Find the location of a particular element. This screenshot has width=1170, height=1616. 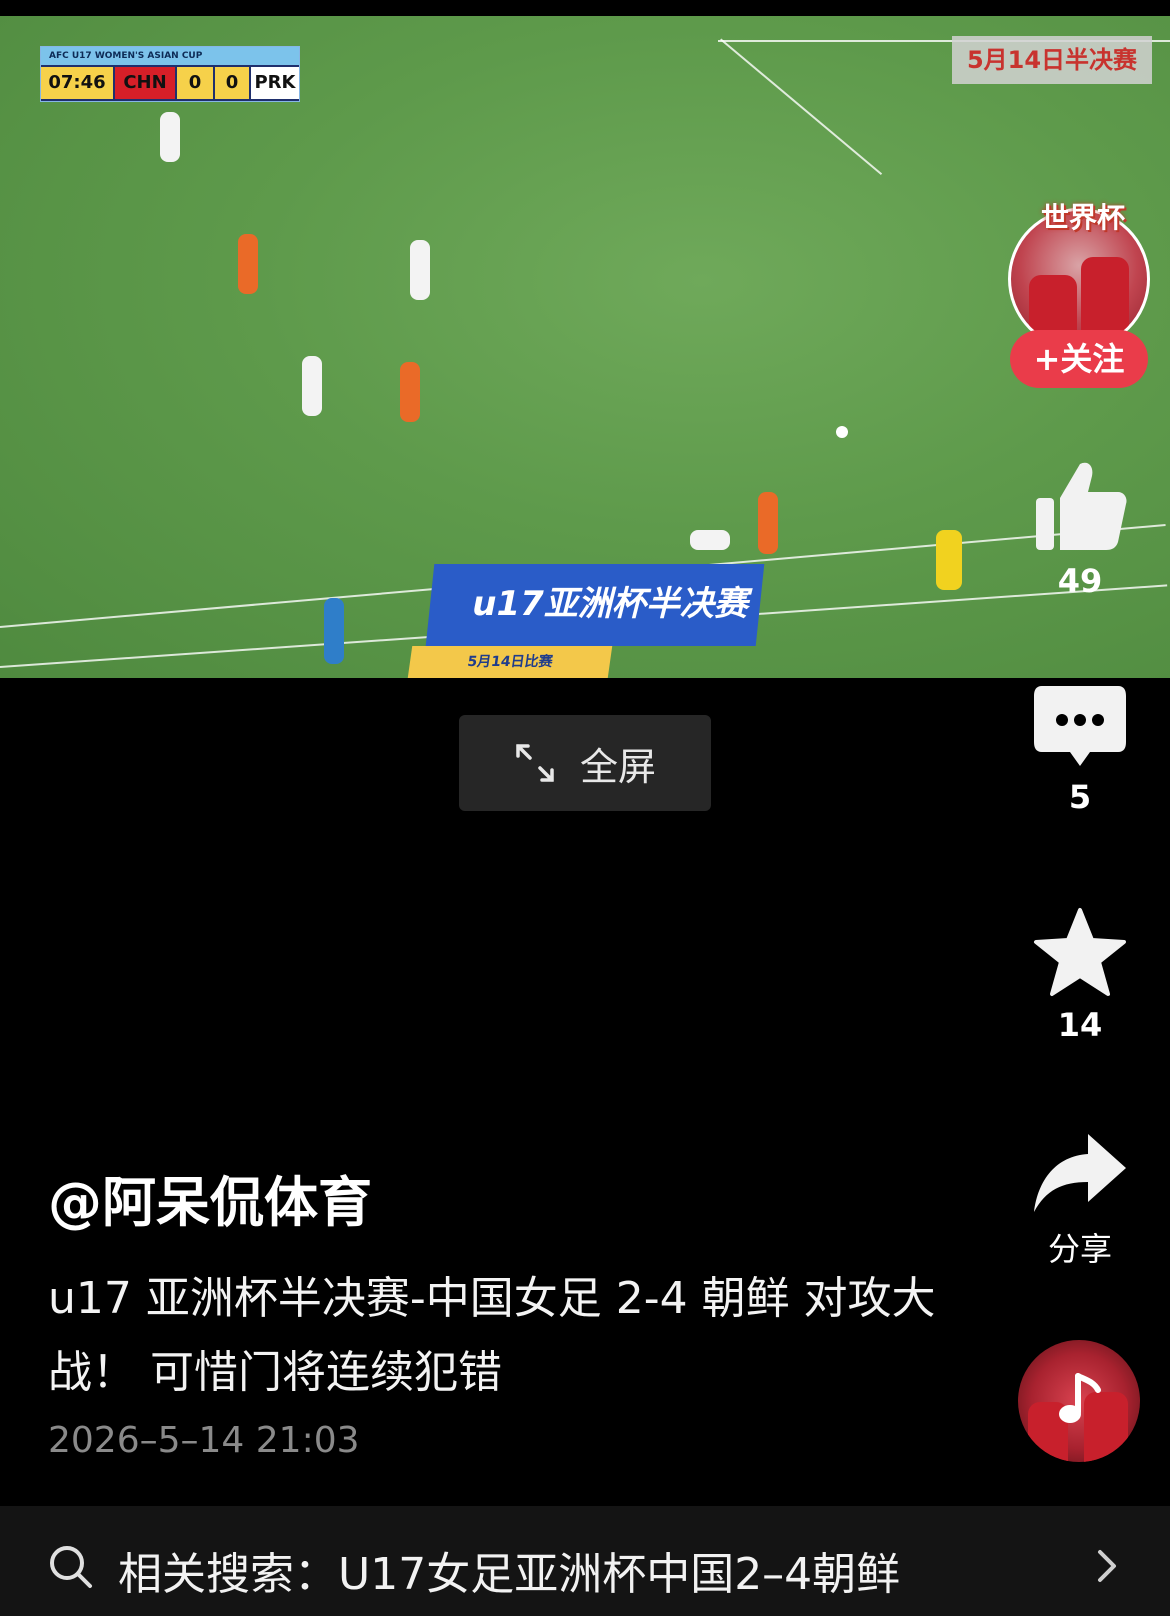

football is located at coordinates (842, 432).